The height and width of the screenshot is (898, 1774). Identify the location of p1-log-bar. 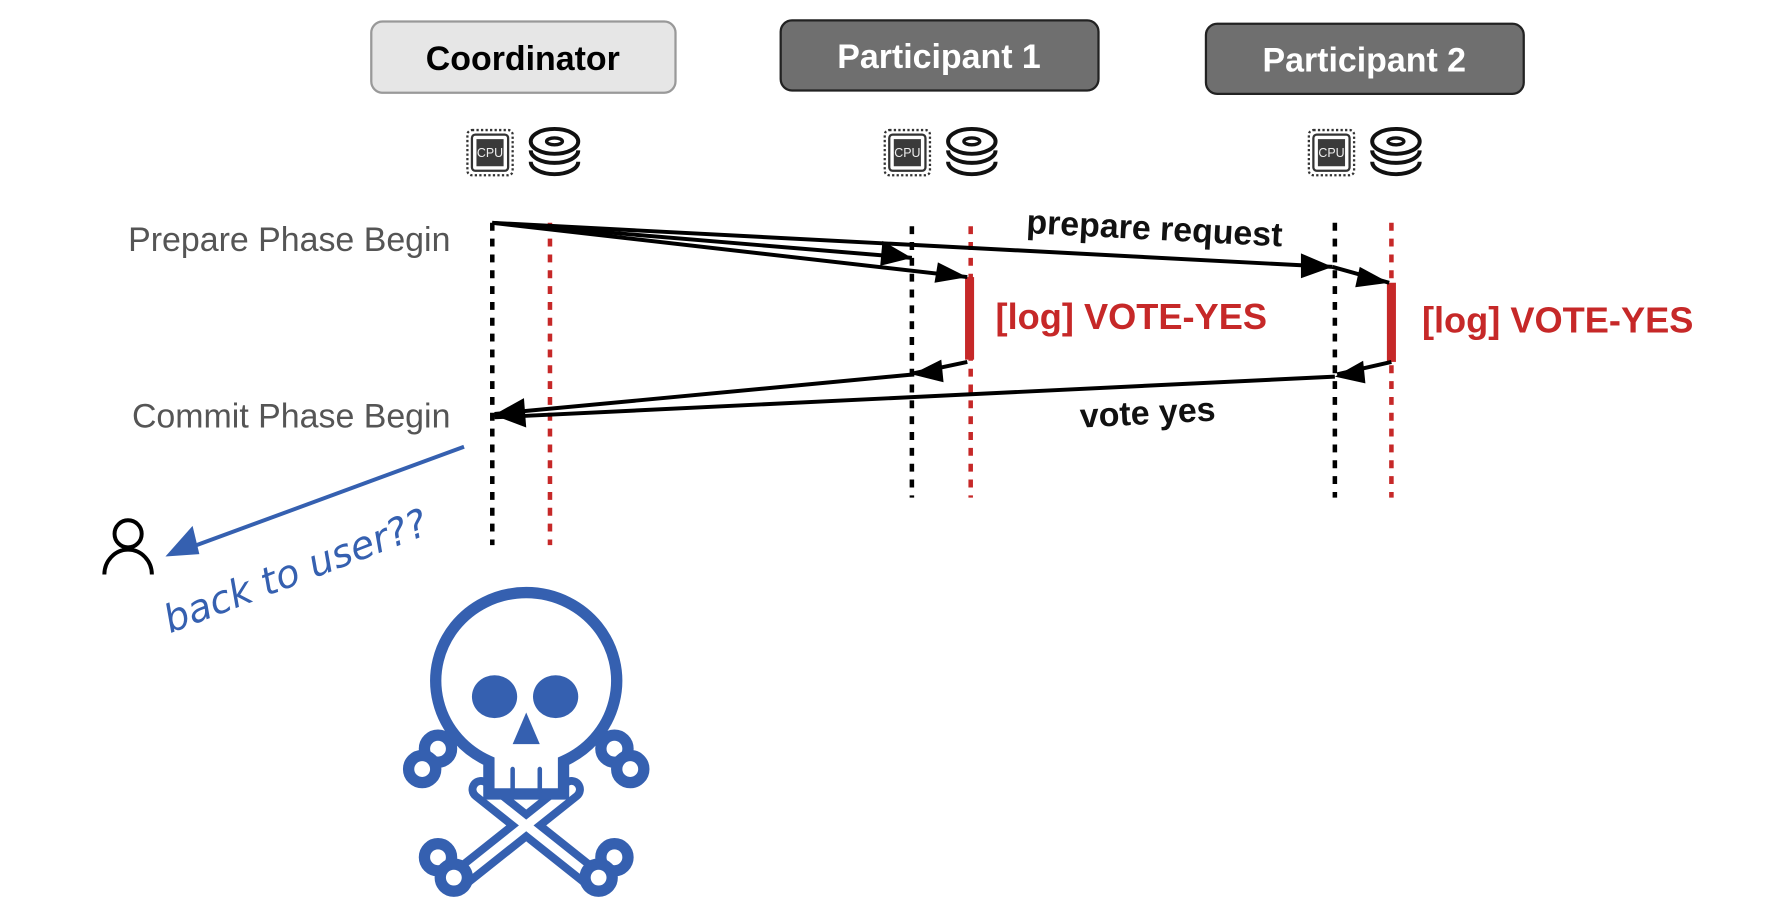
(970, 318).